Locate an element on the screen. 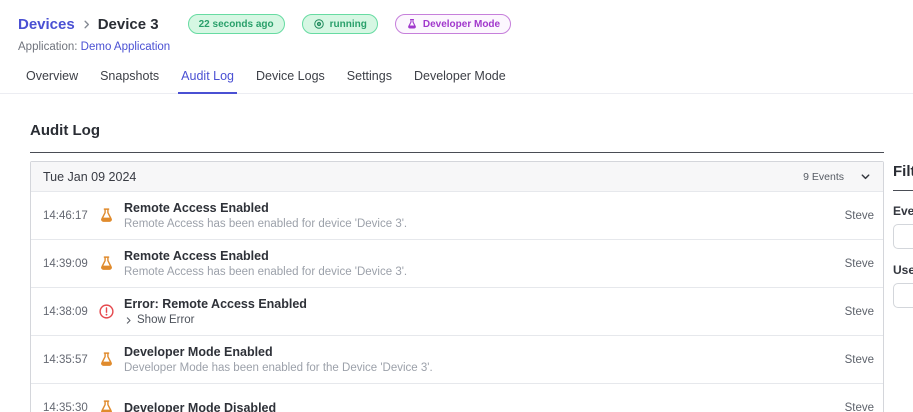 This screenshot has width=913, height=412. event-time: 14:38:09 is located at coordinates (65, 311).